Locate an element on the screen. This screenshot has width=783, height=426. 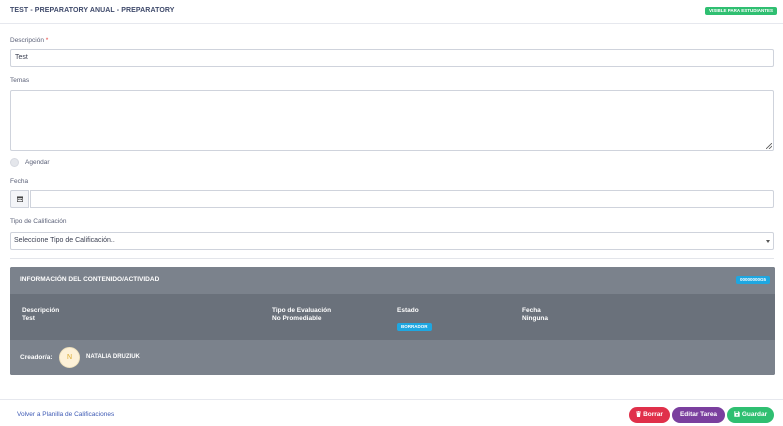
info-col-value: Test is located at coordinates (28, 318).